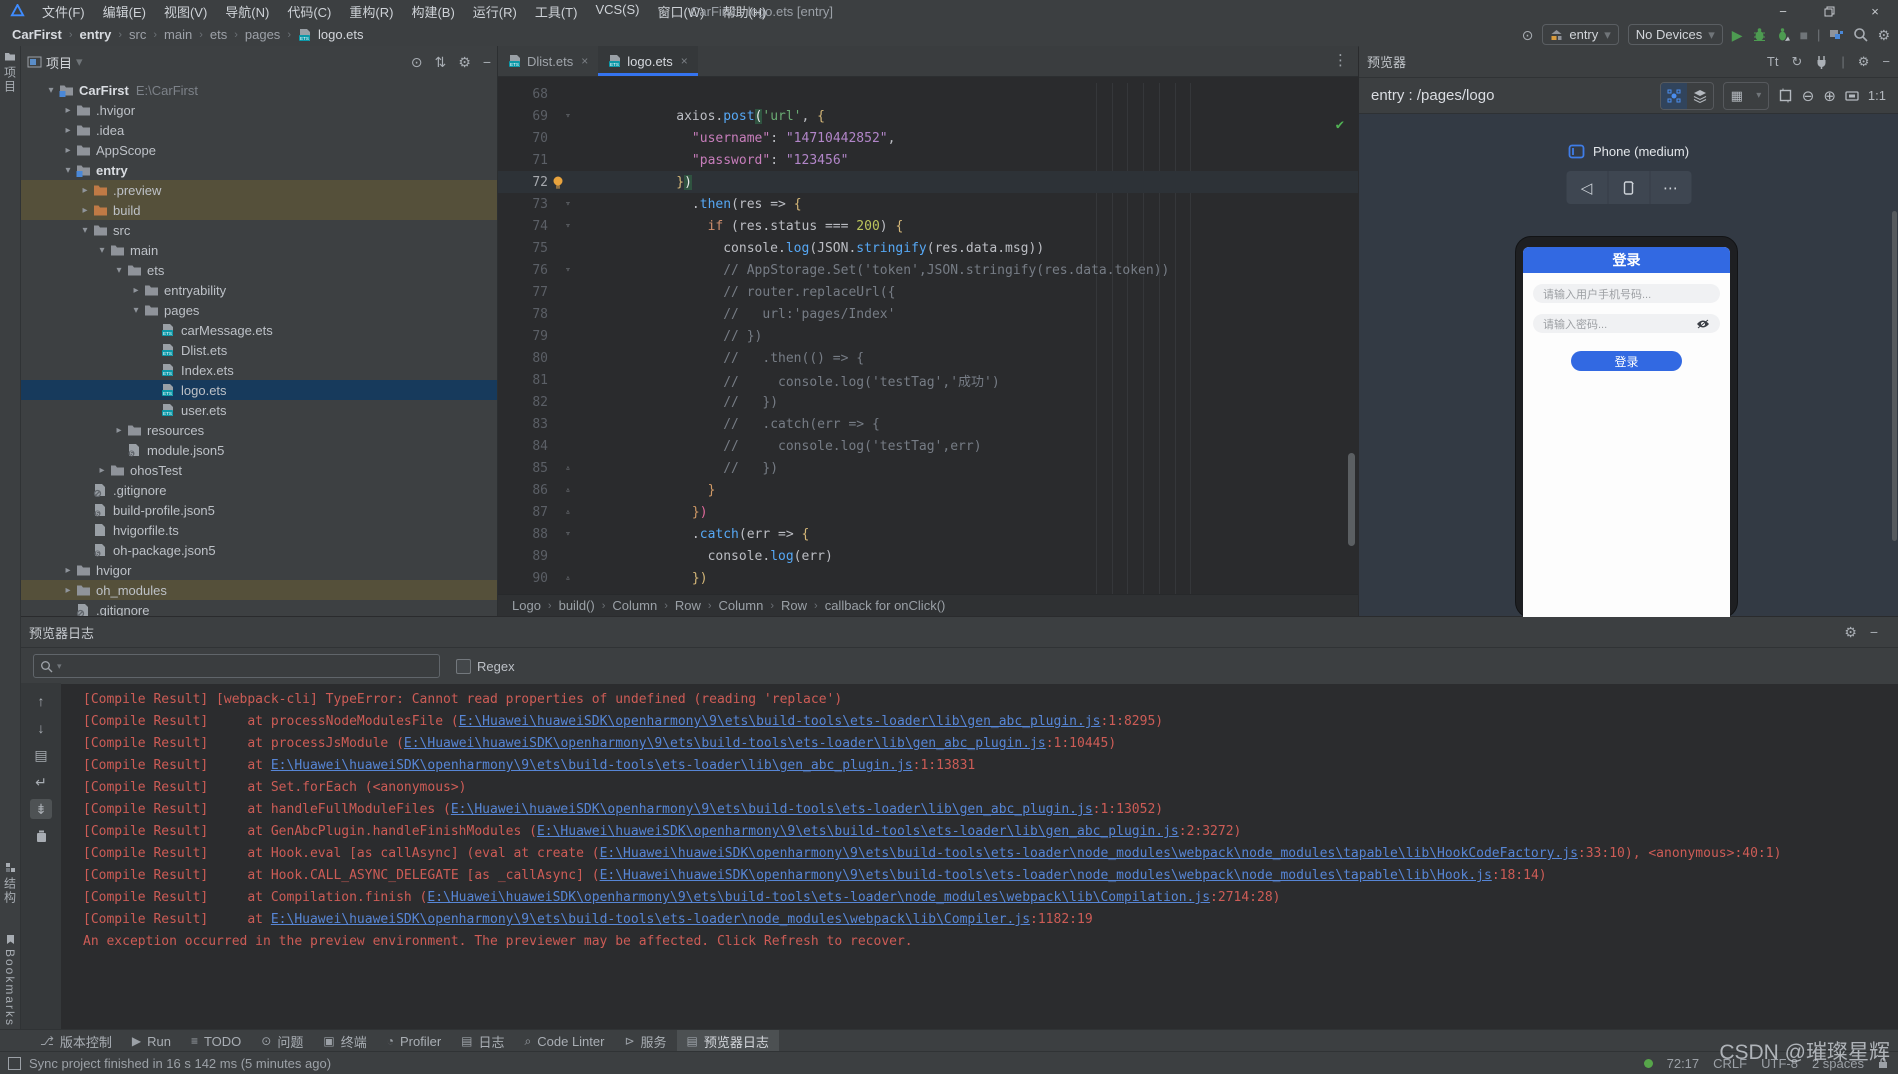  I want to click on tree-item-carMessage.ets: ETS carMessage.ets, so click(259, 330).